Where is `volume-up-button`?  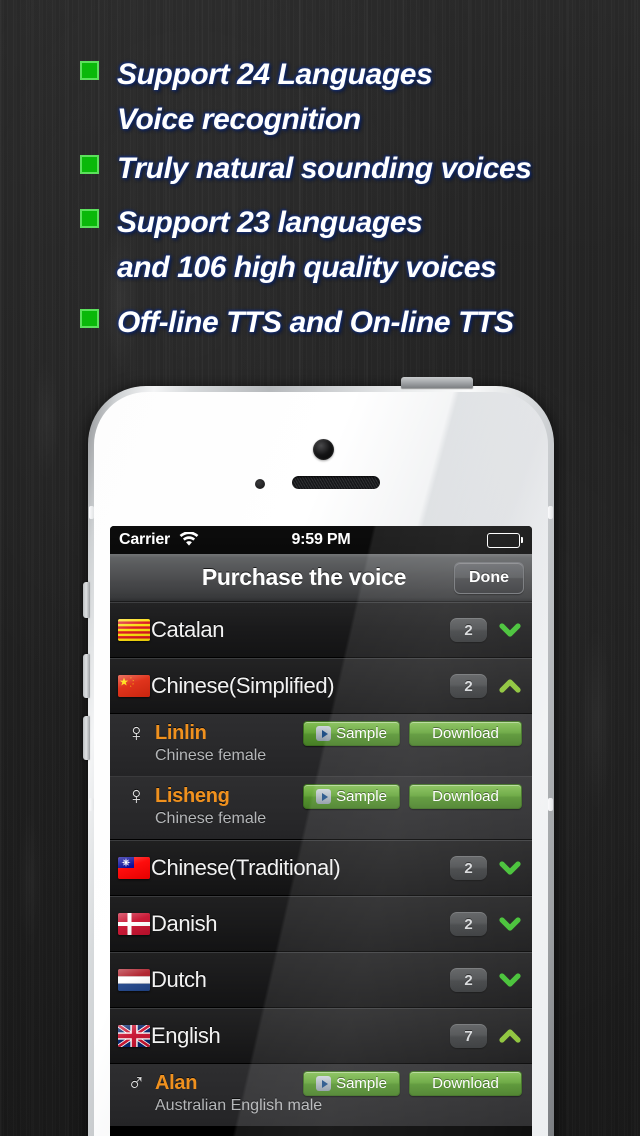 volume-up-button is located at coordinates (86, 676).